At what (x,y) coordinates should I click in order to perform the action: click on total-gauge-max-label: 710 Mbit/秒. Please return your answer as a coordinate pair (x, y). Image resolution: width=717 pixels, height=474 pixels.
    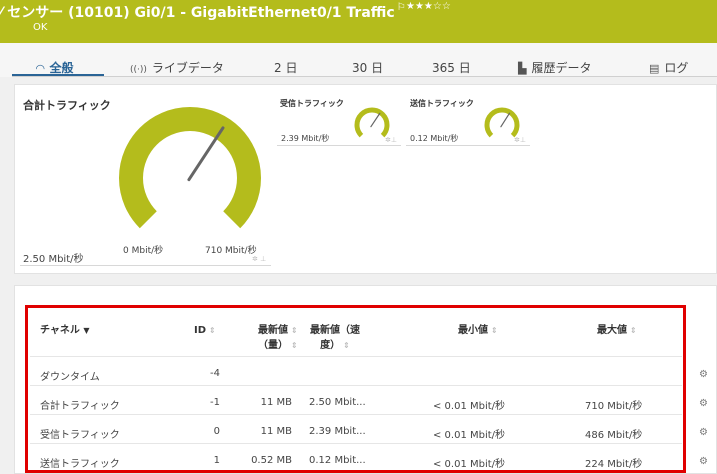
    Looking at the image, I should click on (231, 251).